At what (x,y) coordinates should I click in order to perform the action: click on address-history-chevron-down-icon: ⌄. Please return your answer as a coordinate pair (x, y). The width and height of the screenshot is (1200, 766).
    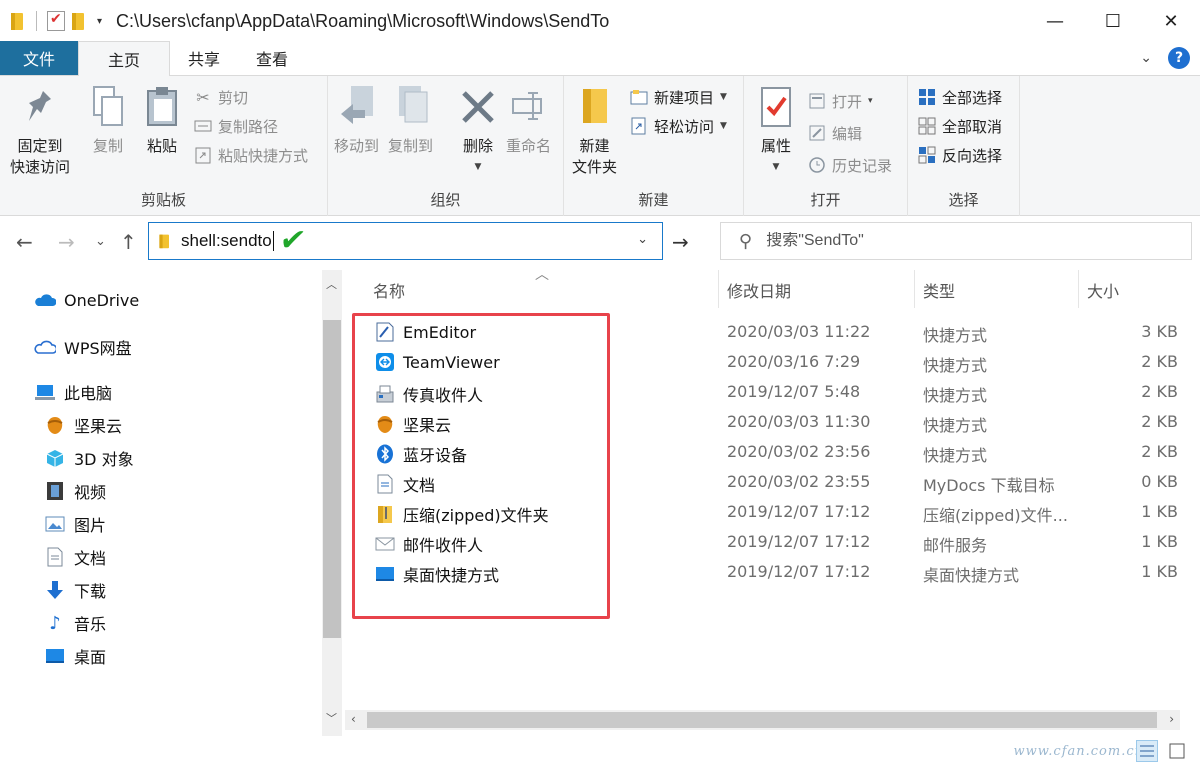
    Looking at the image, I should click on (642, 239).